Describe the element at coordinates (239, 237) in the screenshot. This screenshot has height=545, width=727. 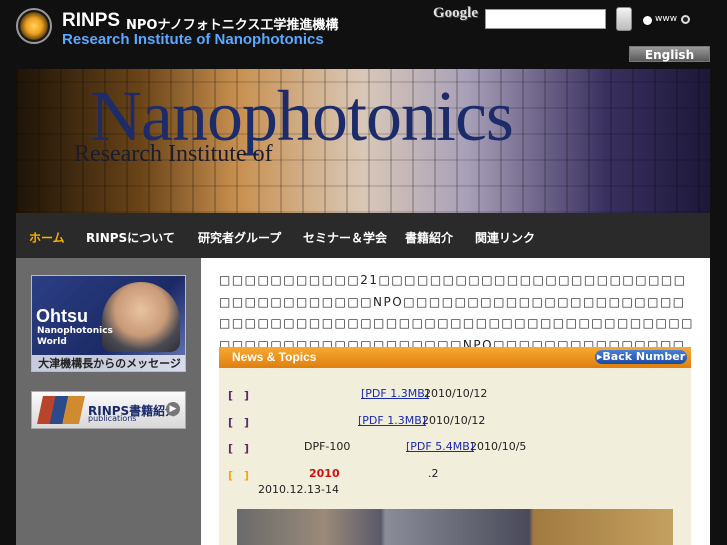
I see `nav-item-researchers: 研究者グループ` at that location.